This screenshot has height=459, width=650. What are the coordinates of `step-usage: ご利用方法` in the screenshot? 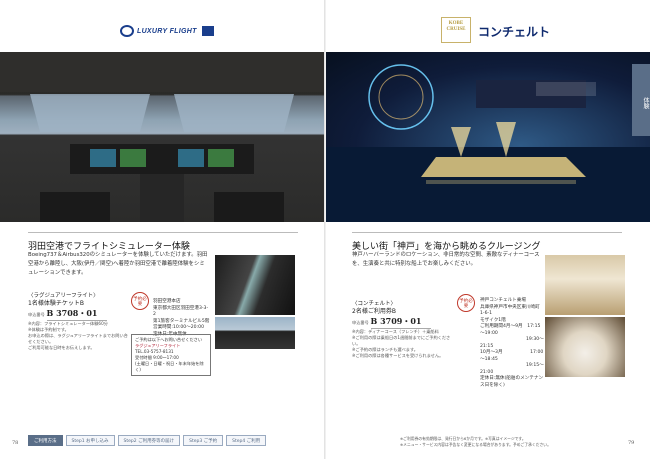 It's located at (45, 440).